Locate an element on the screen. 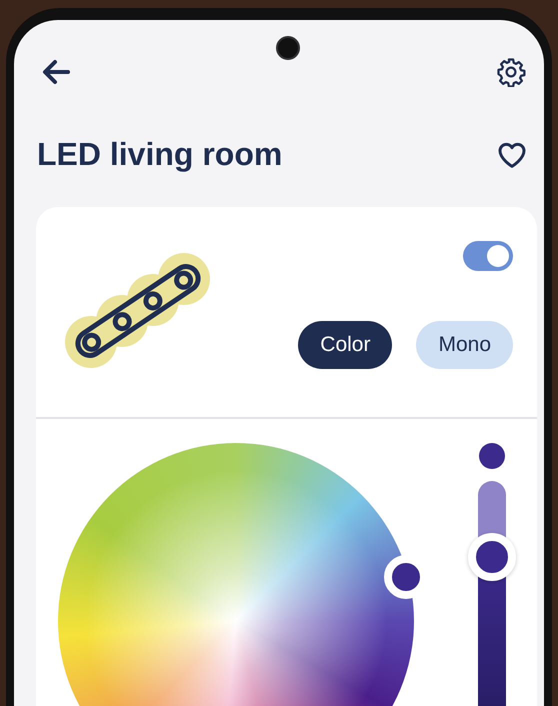  power-toggle is located at coordinates (488, 256).